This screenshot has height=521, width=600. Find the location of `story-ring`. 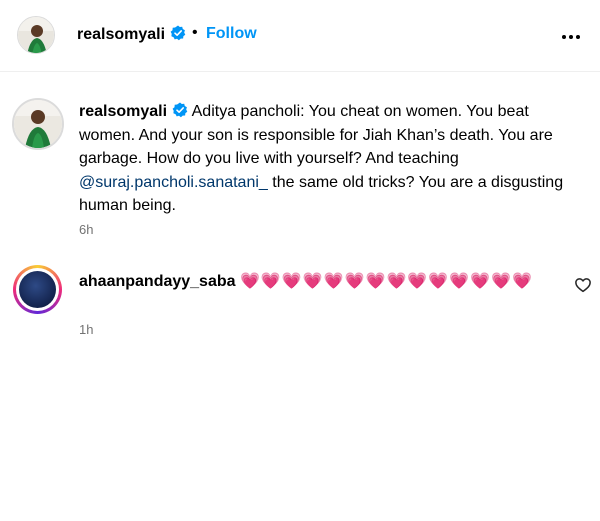

story-ring is located at coordinates (37, 289).